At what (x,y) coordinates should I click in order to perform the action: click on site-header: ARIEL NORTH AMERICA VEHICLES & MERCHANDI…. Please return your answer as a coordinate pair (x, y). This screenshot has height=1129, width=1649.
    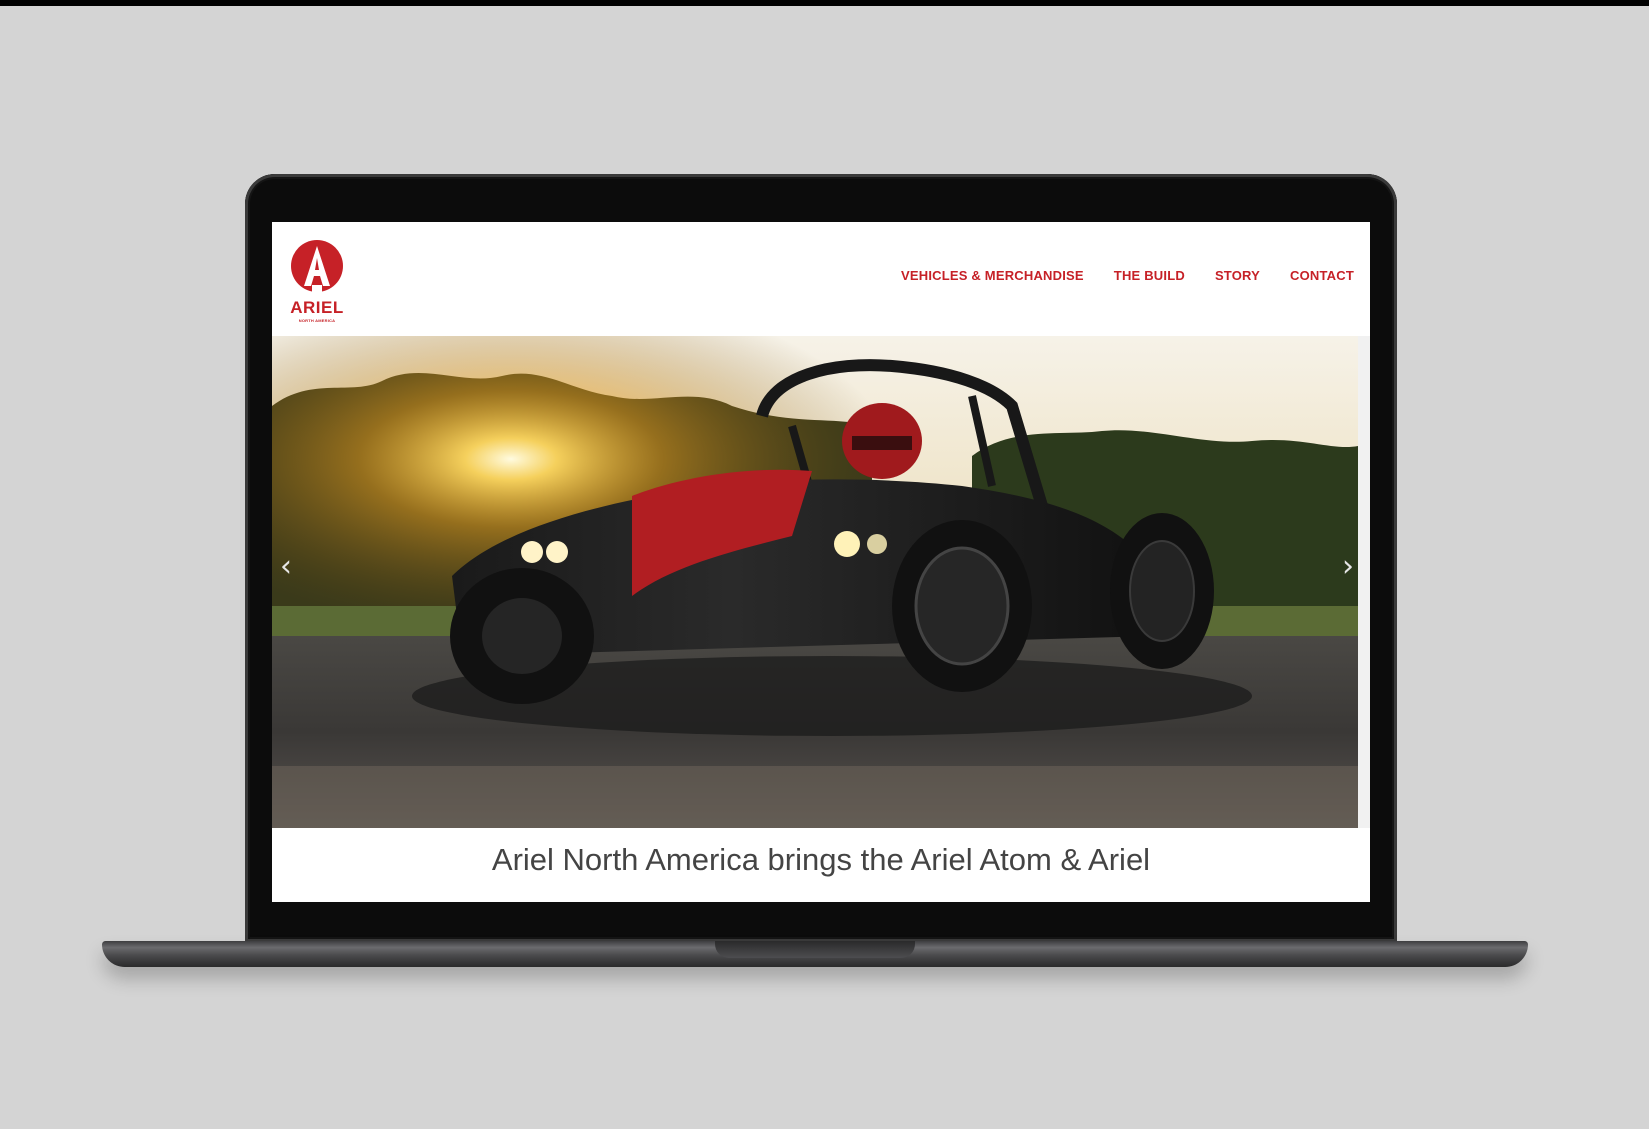
    Looking at the image, I should click on (821, 279).